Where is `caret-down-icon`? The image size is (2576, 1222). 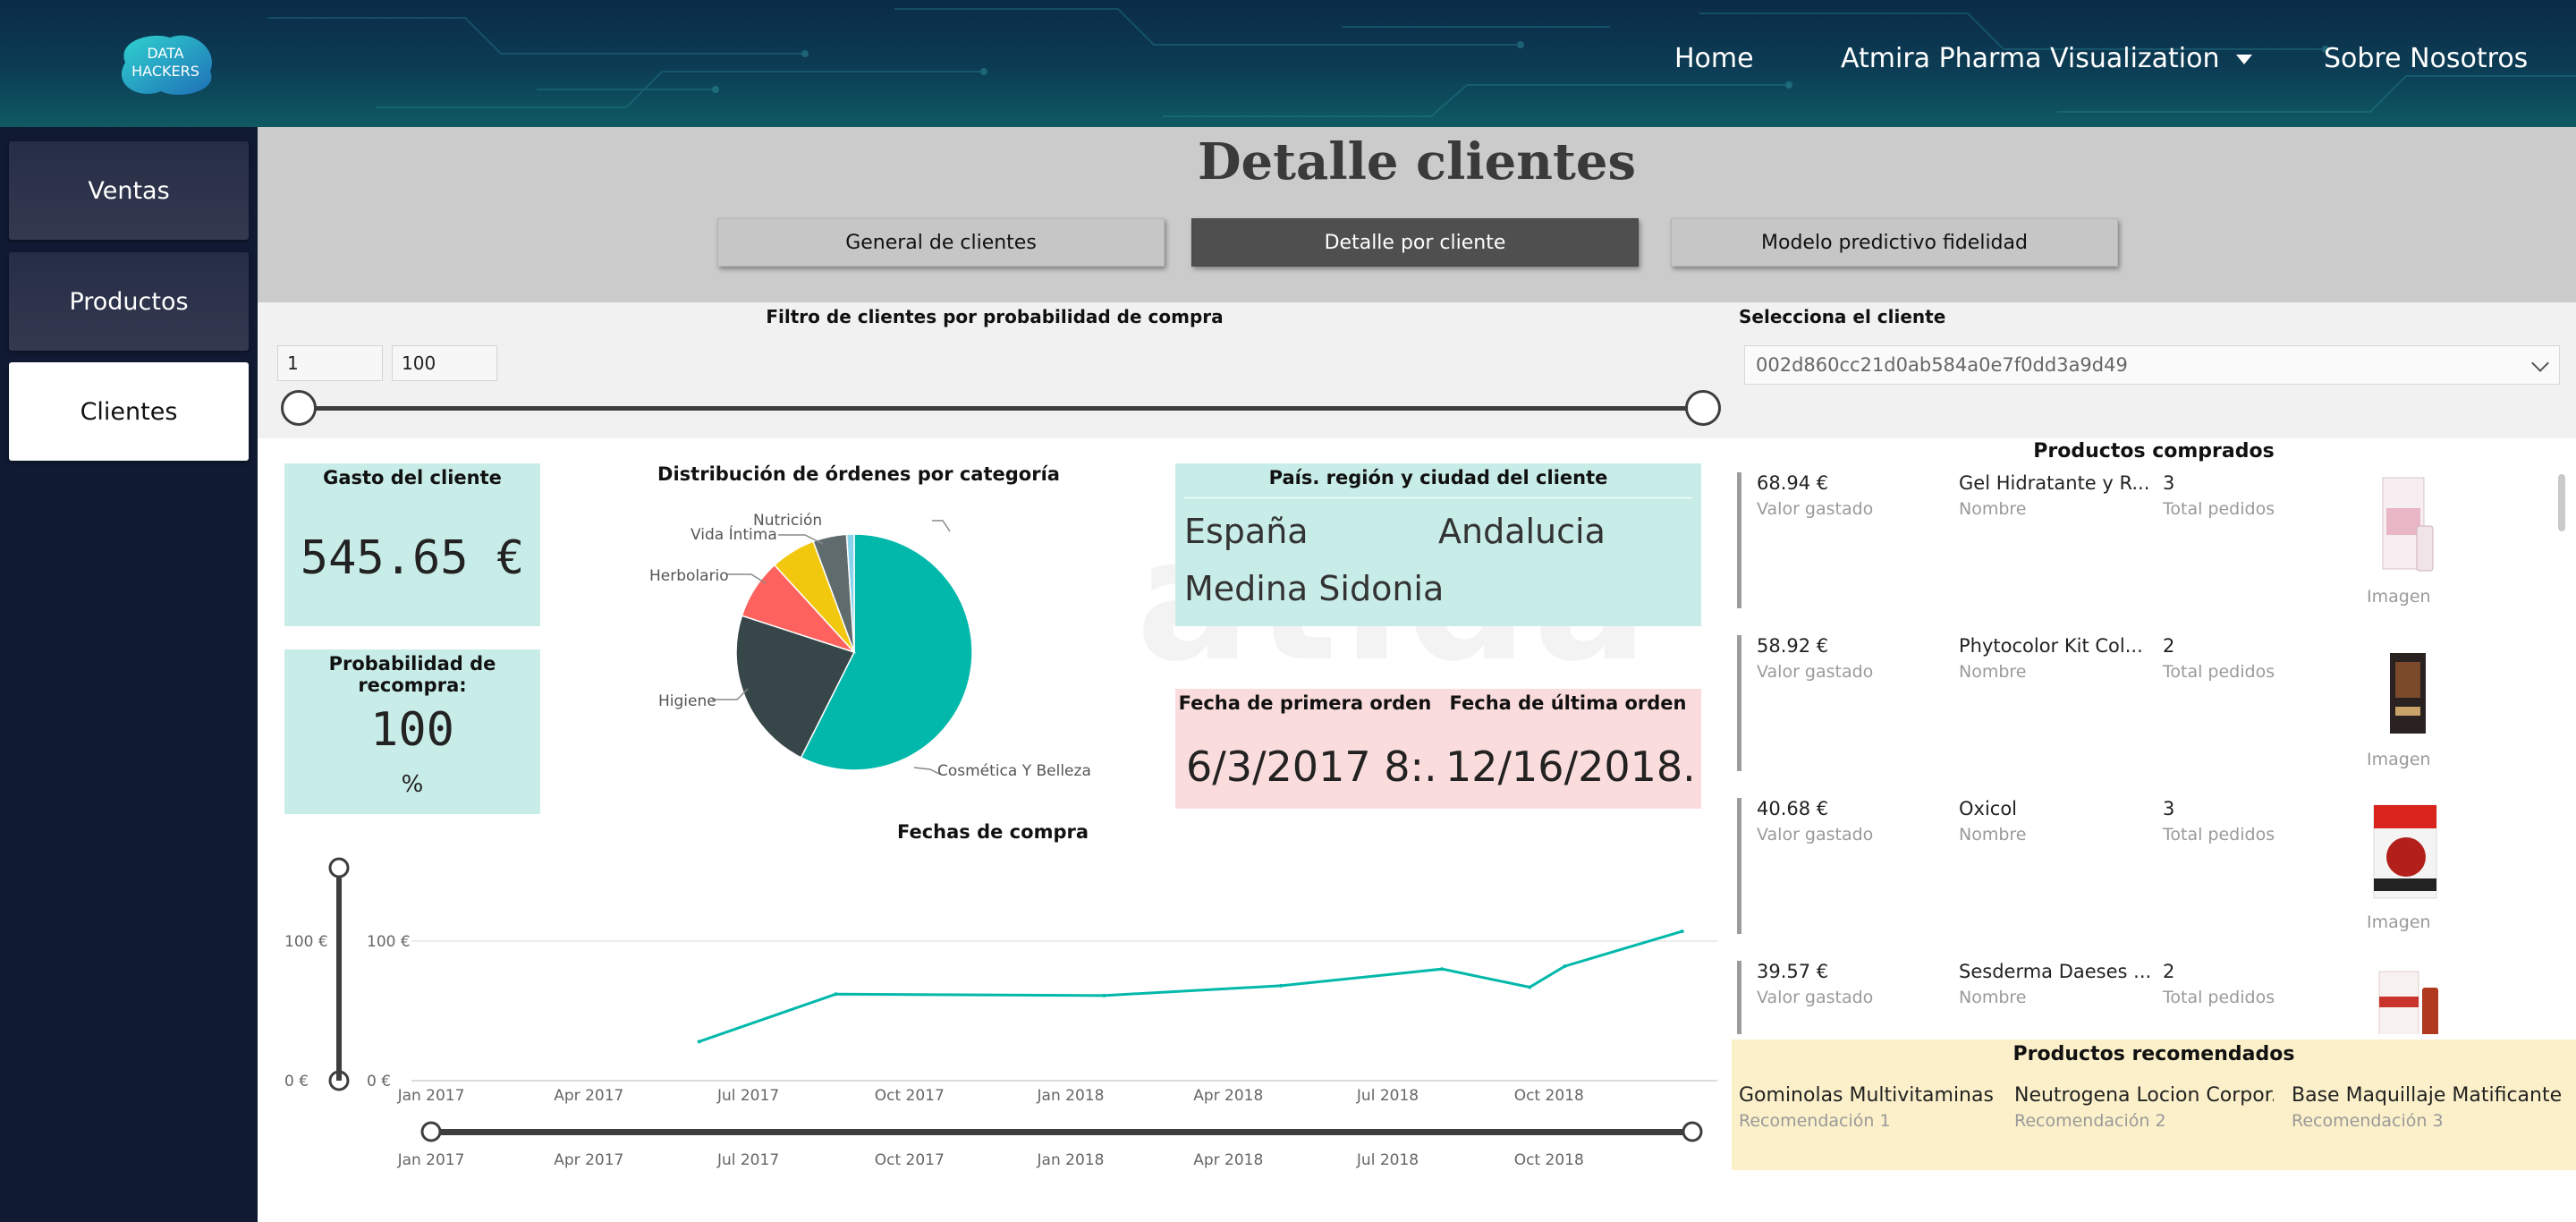 caret-down-icon is located at coordinates (2243, 59).